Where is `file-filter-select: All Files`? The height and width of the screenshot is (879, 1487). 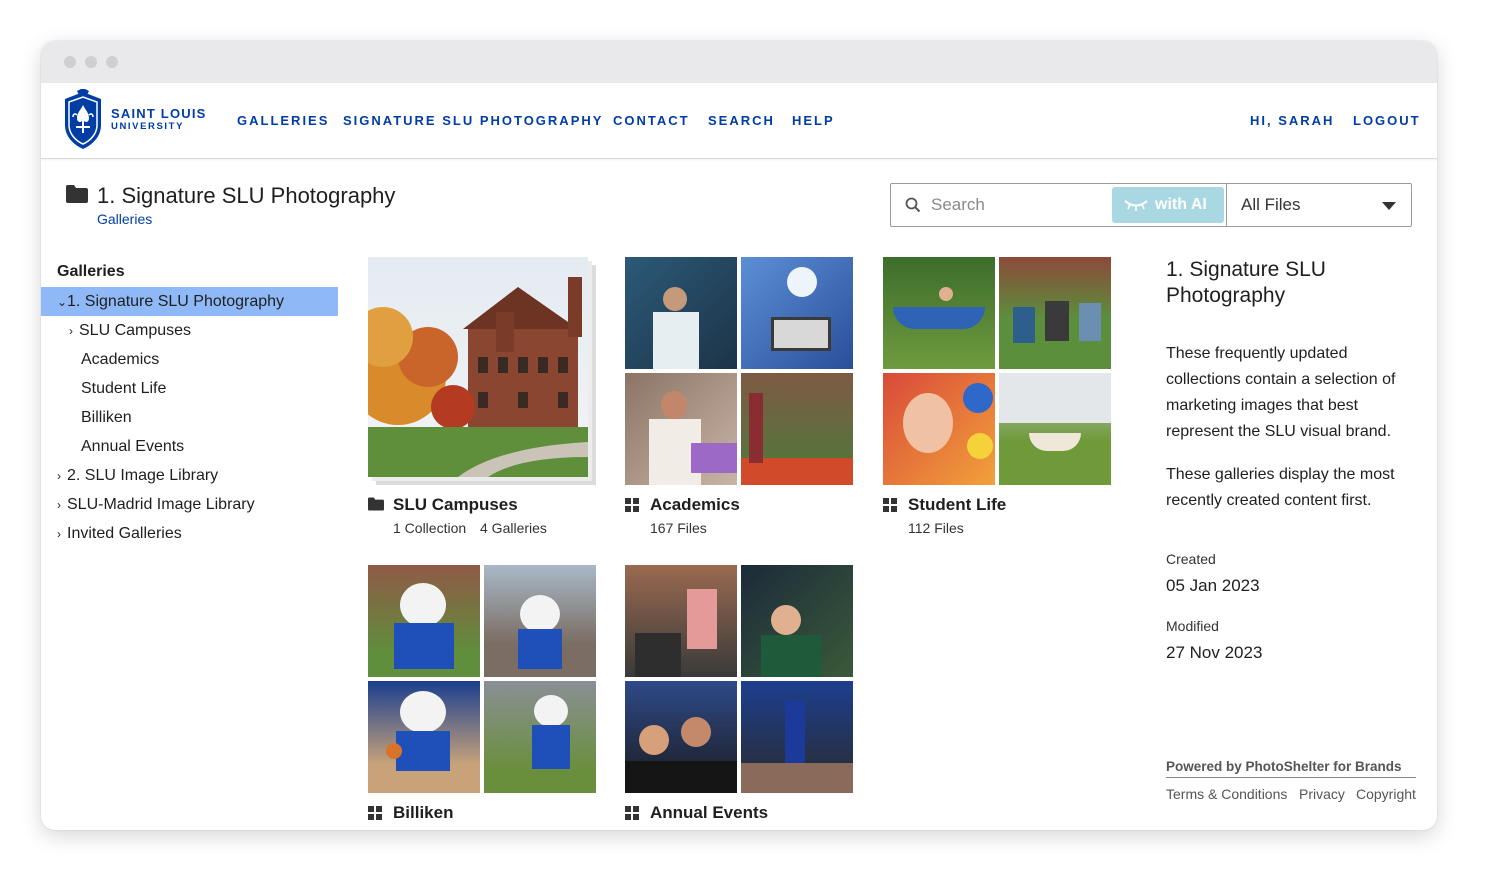 file-filter-select: All Files is located at coordinates (1319, 205).